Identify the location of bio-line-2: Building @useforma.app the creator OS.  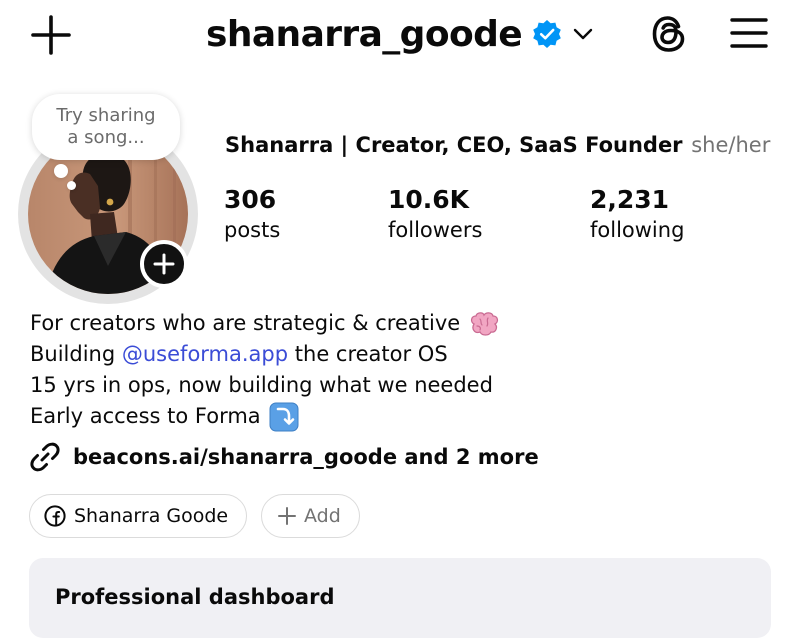
(265, 354).